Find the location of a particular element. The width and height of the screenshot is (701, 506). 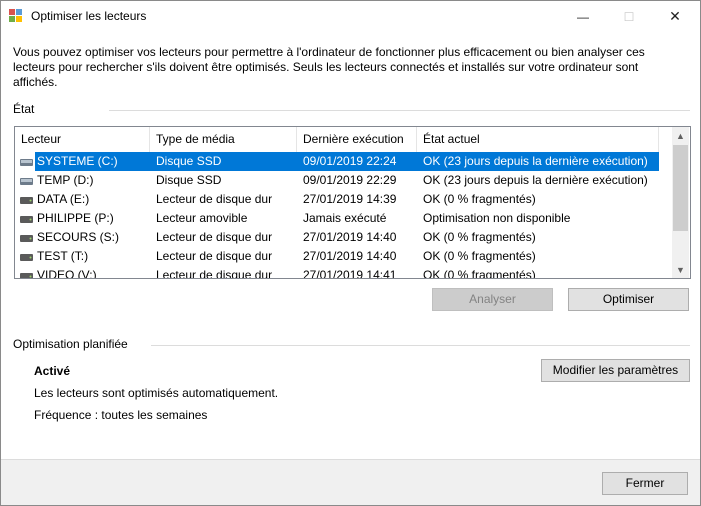

cell-last-run: 27/01/2019 14:39 is located at coordinates (350, 199).